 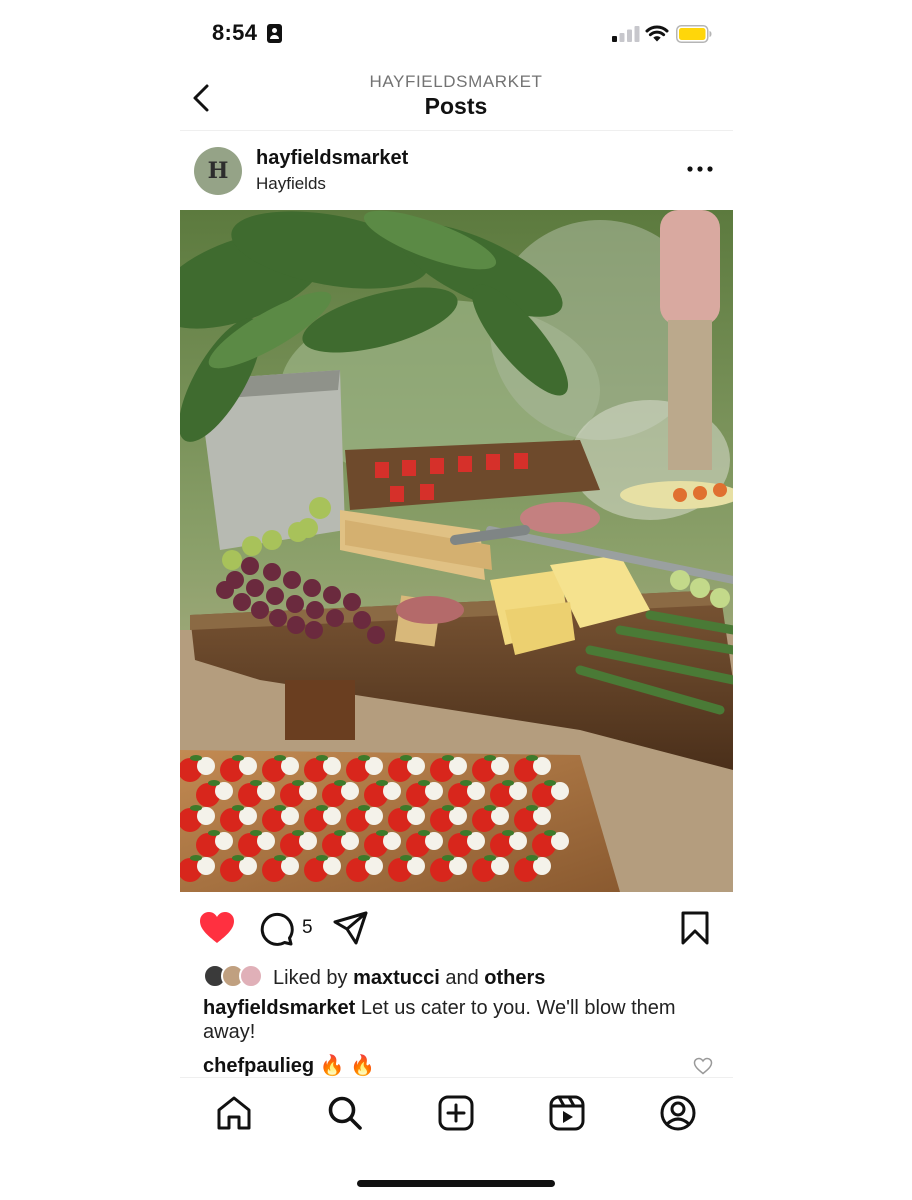 What do you see at coordinates (678, 1113) in the screenshot?
I see `profile-icon` at bounding box center [678, 1113].